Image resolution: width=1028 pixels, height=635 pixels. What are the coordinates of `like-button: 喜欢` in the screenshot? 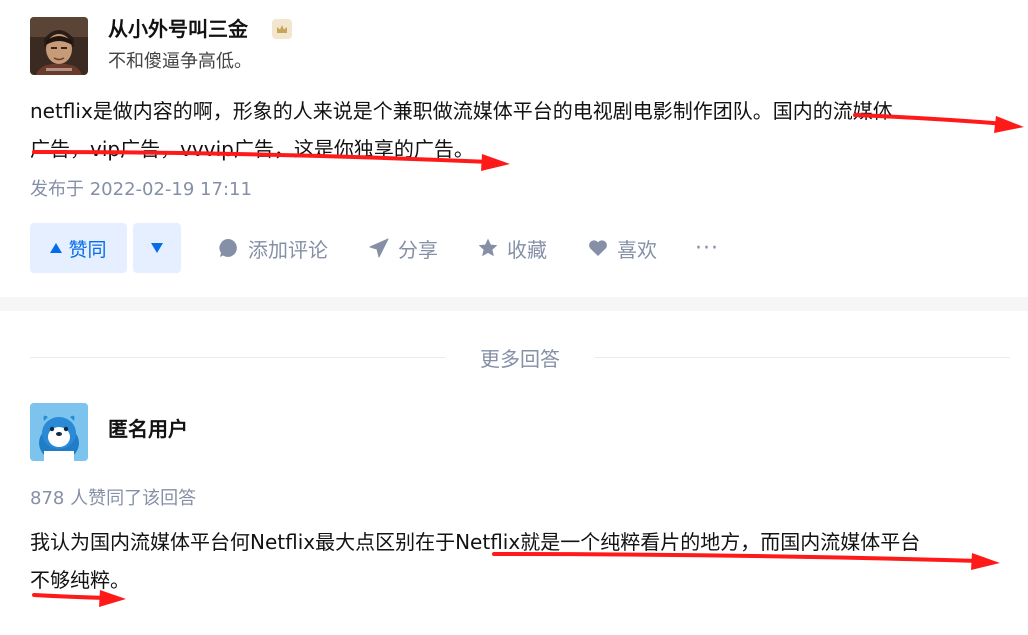 It's located at (622, 248).